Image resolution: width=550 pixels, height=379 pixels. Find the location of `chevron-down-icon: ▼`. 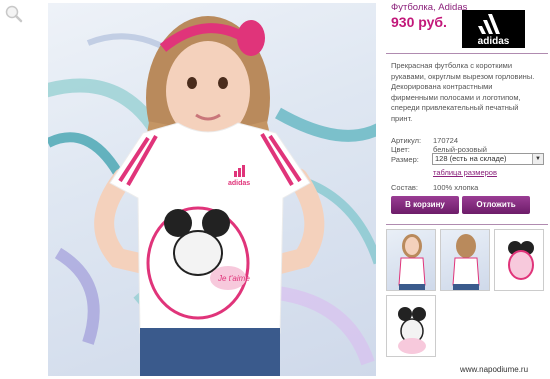

chevron-down-icon: ▼ is located at coordinates (537, 159).